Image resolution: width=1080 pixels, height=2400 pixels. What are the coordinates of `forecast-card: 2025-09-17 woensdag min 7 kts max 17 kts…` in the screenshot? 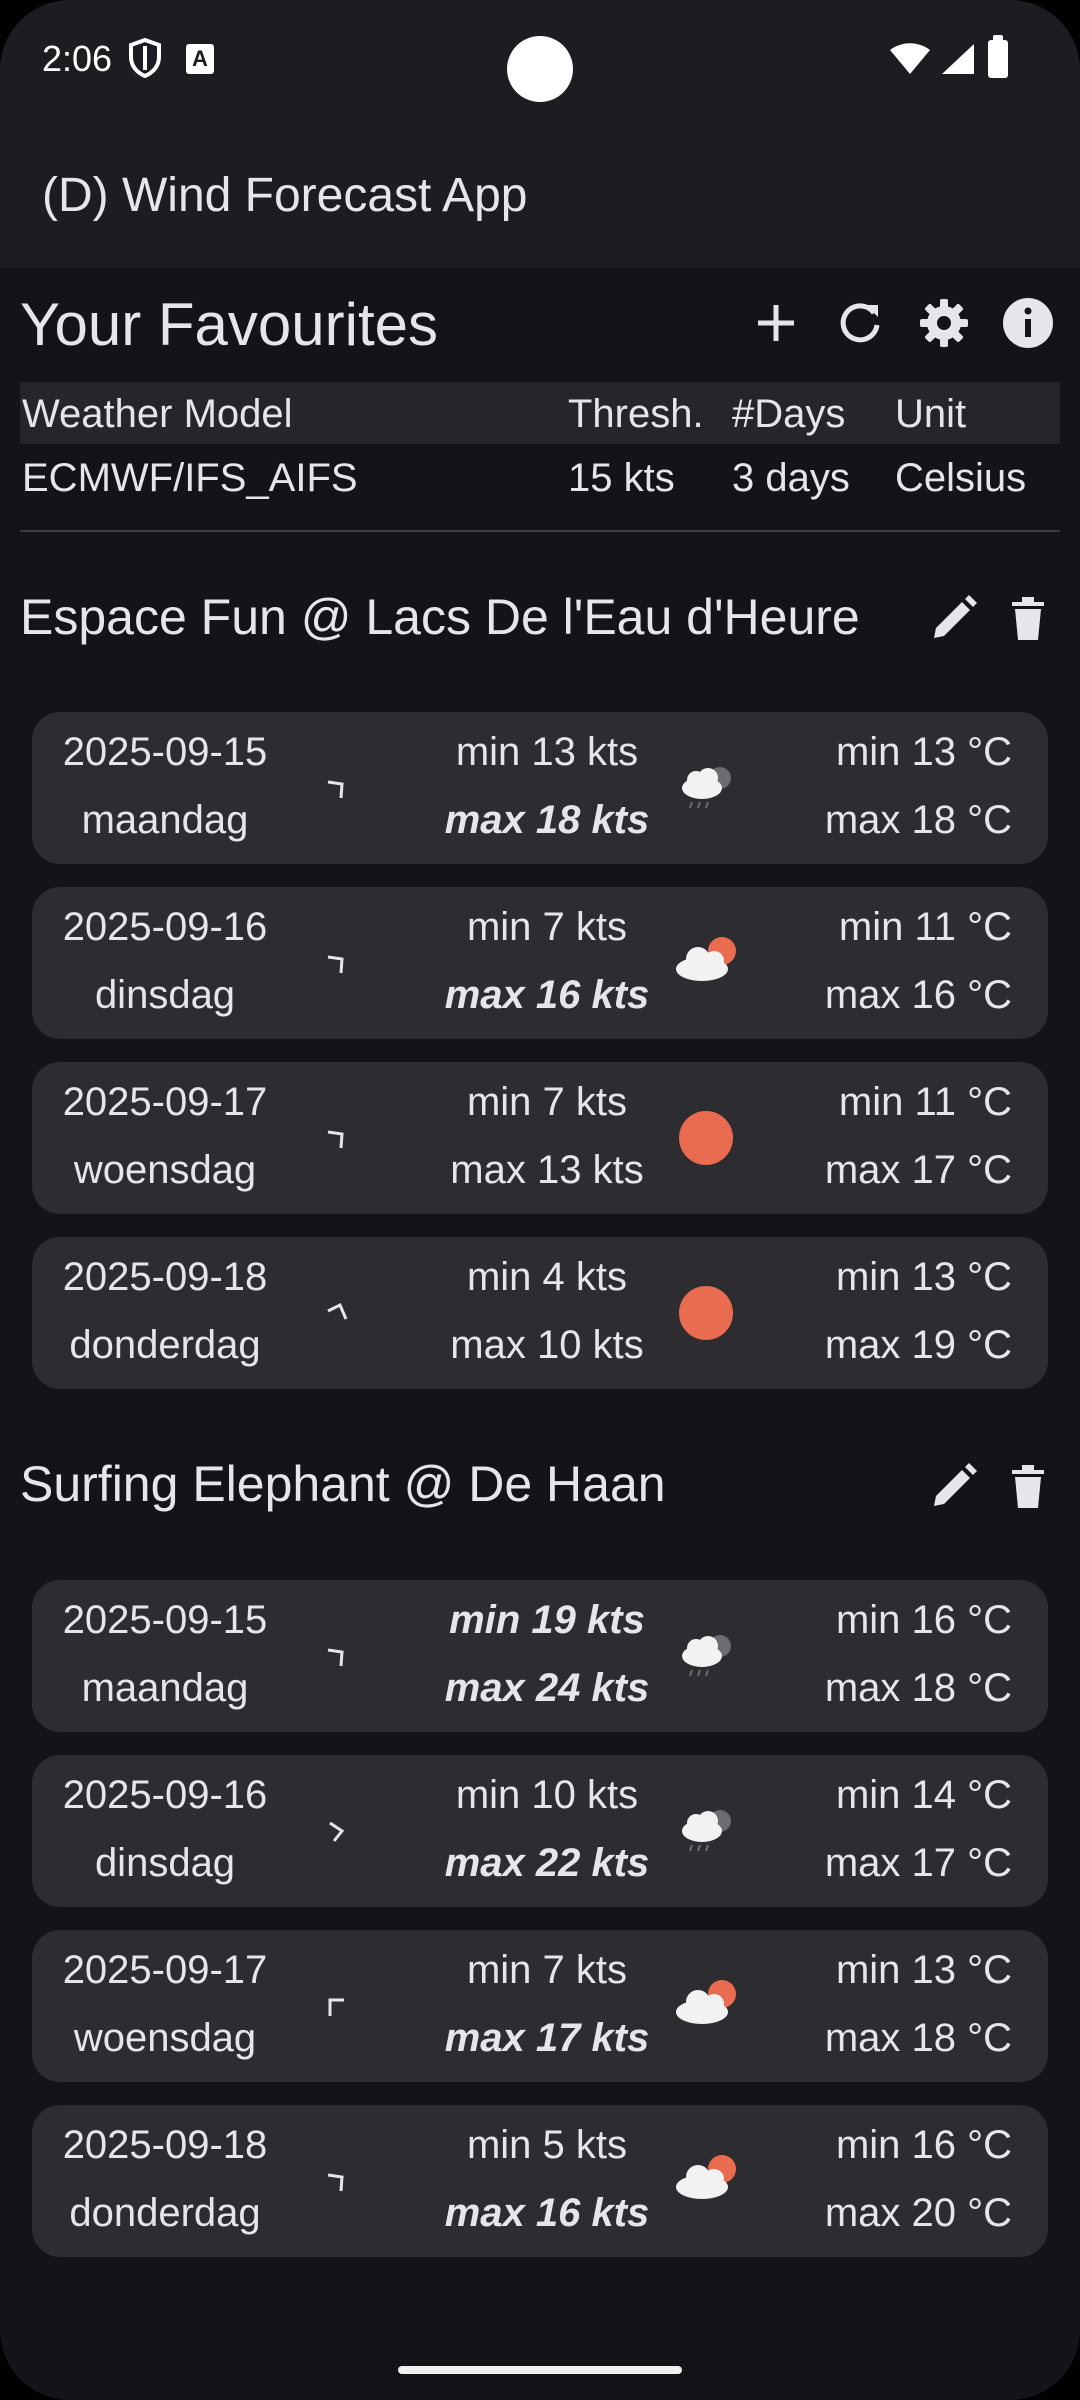 It's located at (540, 2006).